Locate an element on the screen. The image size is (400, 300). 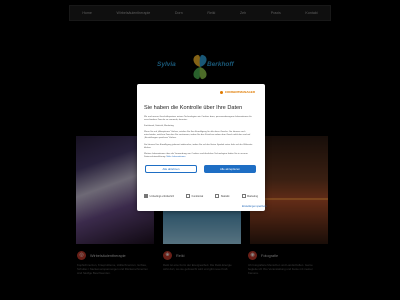
reject-all-button: Alle ablehnen is located at coordinates (171, 169).